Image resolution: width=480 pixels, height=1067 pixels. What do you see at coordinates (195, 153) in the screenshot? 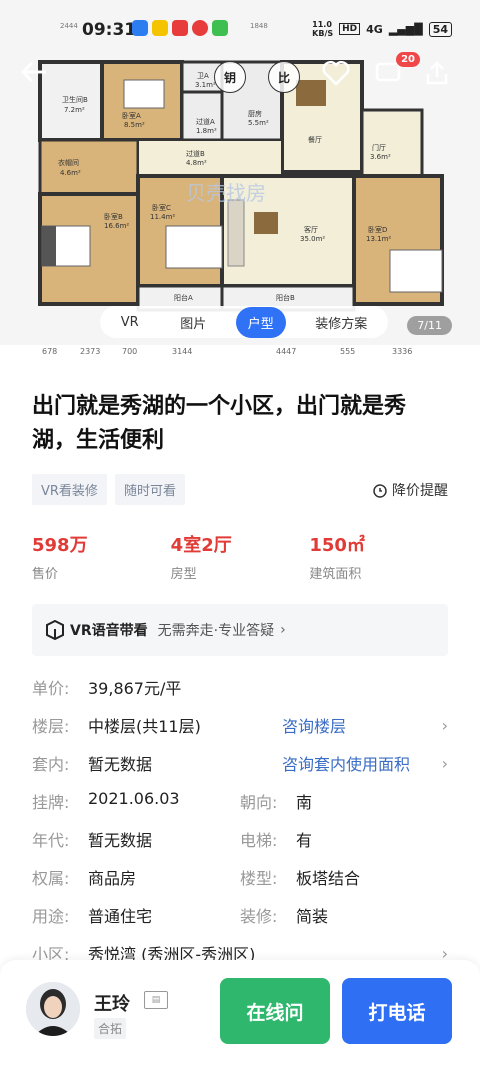
I see `room-label: 过道B` at bounding box center [195, 153].